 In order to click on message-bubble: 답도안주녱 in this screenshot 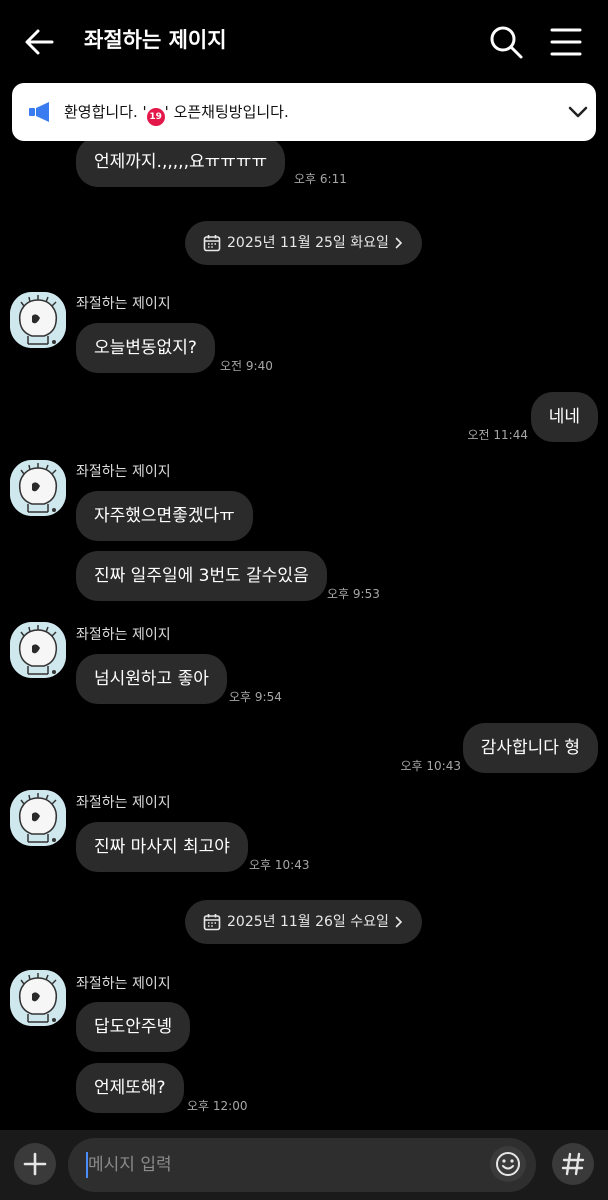, I will do `click(133, 1027)`.